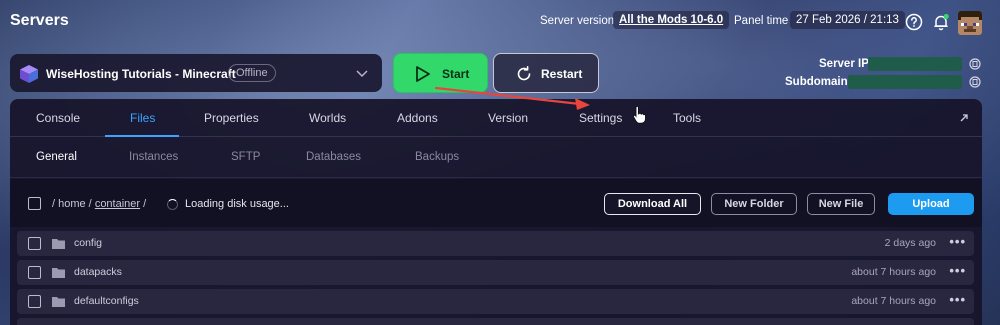 This screenshot has width=1000, height=325. Describe the element at coordinates (72, 204) in the screenshot. I see `breadcrumb-root: / home /` at that location.